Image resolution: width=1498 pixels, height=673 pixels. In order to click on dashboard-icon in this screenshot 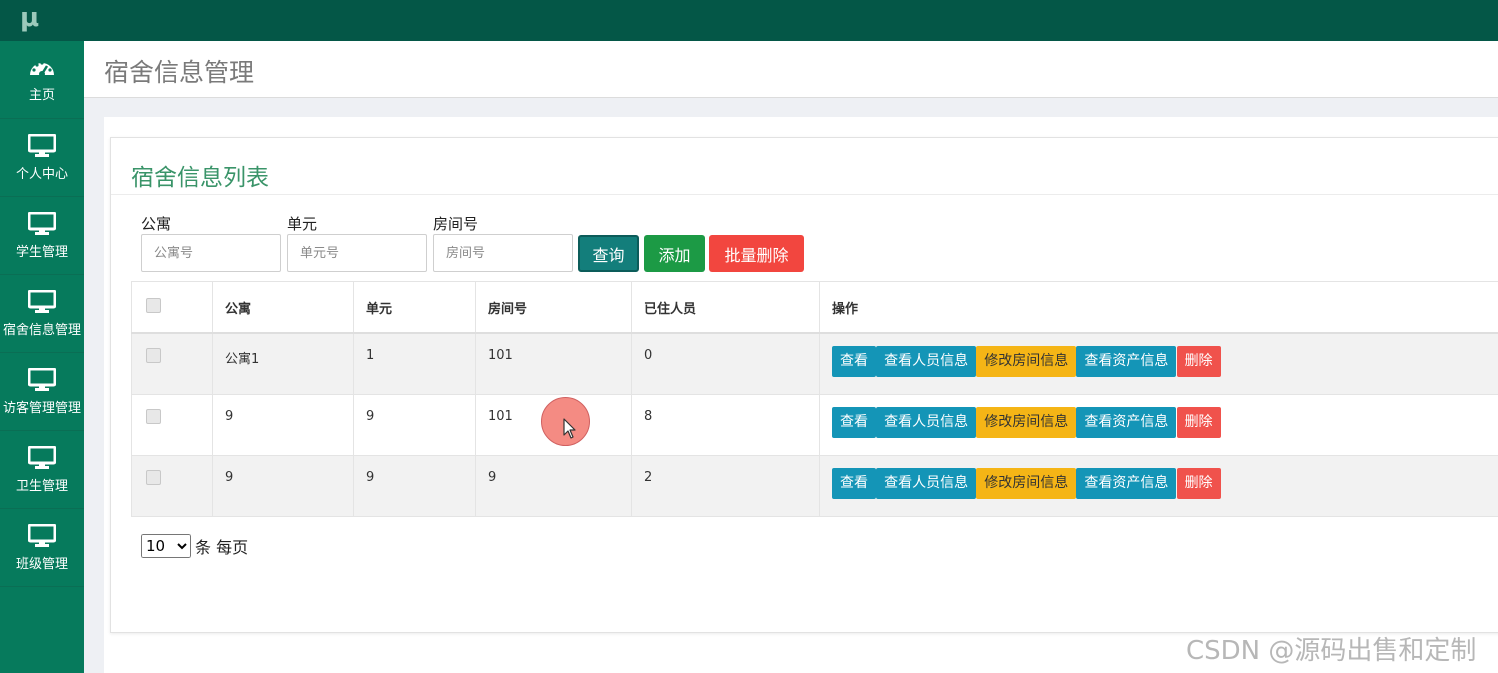, I will do `click(42, 68)`.